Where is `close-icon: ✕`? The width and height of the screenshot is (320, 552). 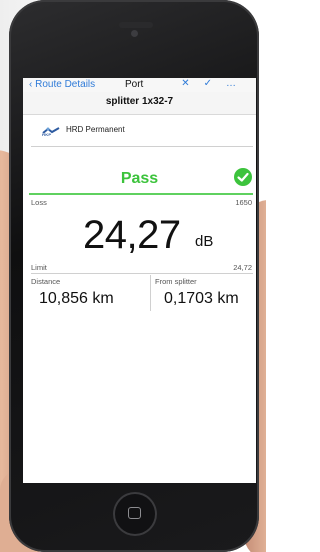 close-icon: ✕ is located at coordinates (192, 83).